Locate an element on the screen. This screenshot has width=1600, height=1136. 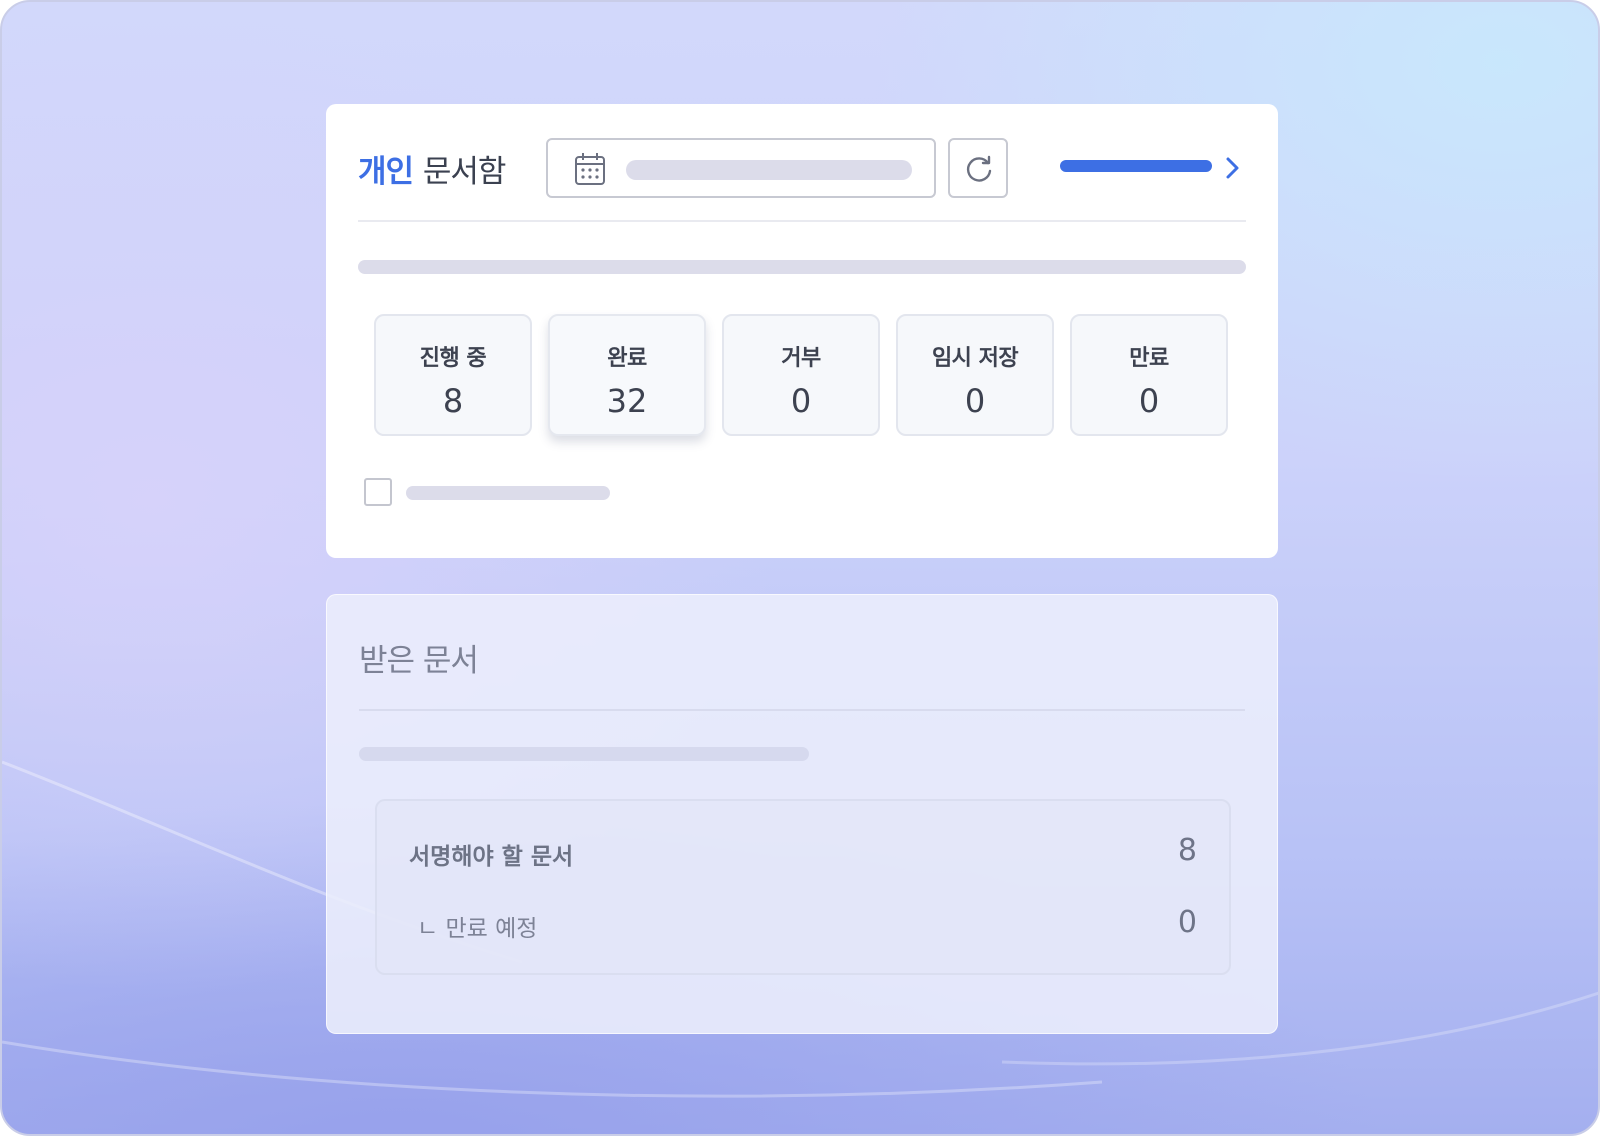
stat-label: 거부 is located at coordinates (801, 358).